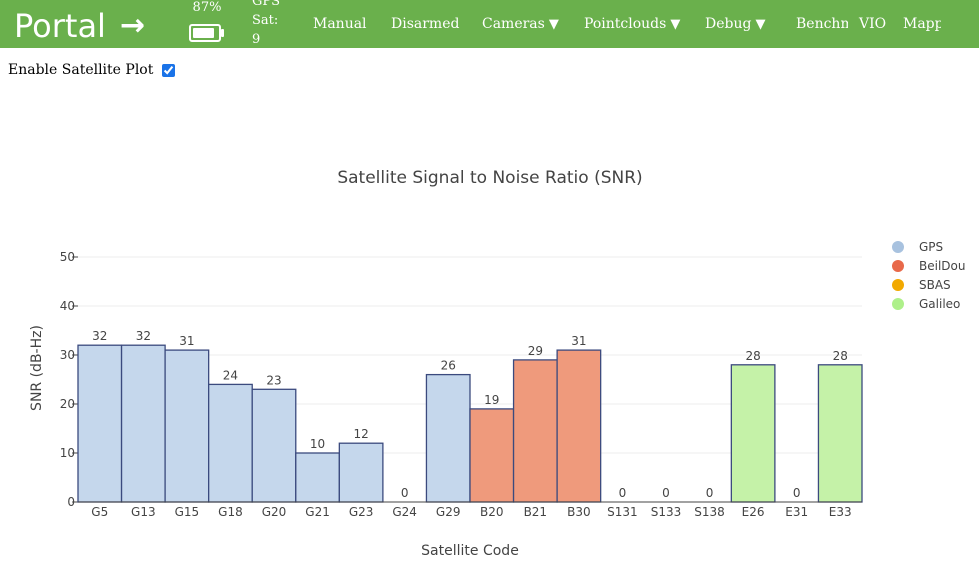 Image resolution: width=979 pixels, height=570 pixels. What do you see at coordinates (840, 512) in the screenshot?
I see `x-tick-label: E33` at bounding box center [840, 512].